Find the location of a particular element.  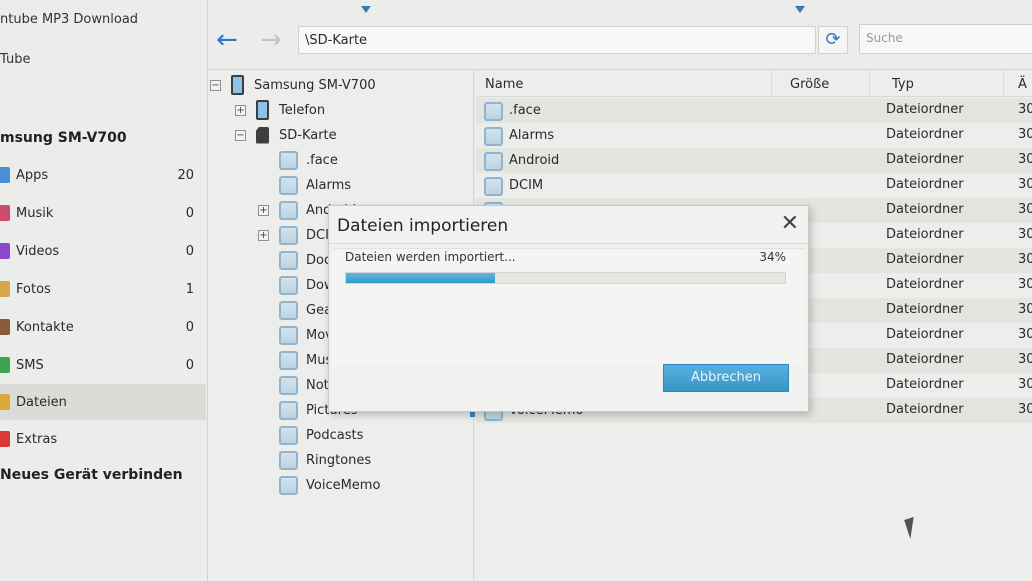

sidebar-item-apps: Apps 20 is located at coordinates (103, 175).